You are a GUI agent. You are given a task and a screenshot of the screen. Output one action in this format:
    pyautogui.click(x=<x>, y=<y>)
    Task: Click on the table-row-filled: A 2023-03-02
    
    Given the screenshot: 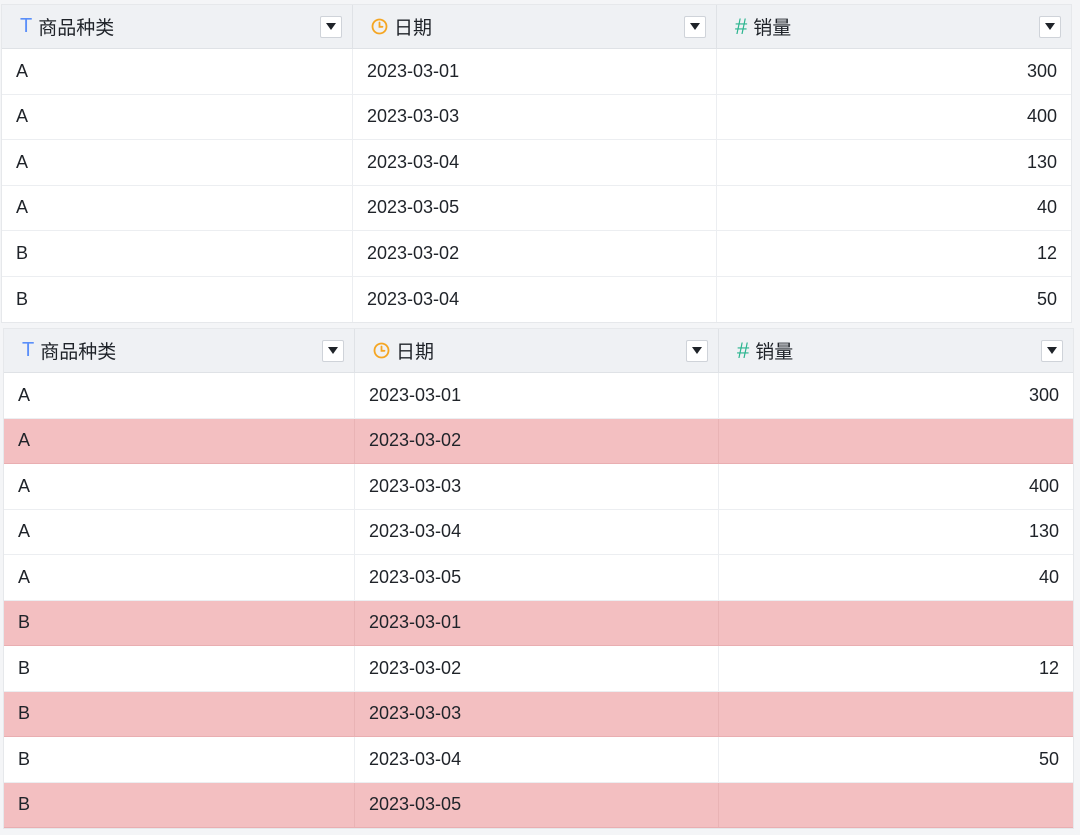 What is the action you would take?
    pyautogui.click(x=538, y=441)
    